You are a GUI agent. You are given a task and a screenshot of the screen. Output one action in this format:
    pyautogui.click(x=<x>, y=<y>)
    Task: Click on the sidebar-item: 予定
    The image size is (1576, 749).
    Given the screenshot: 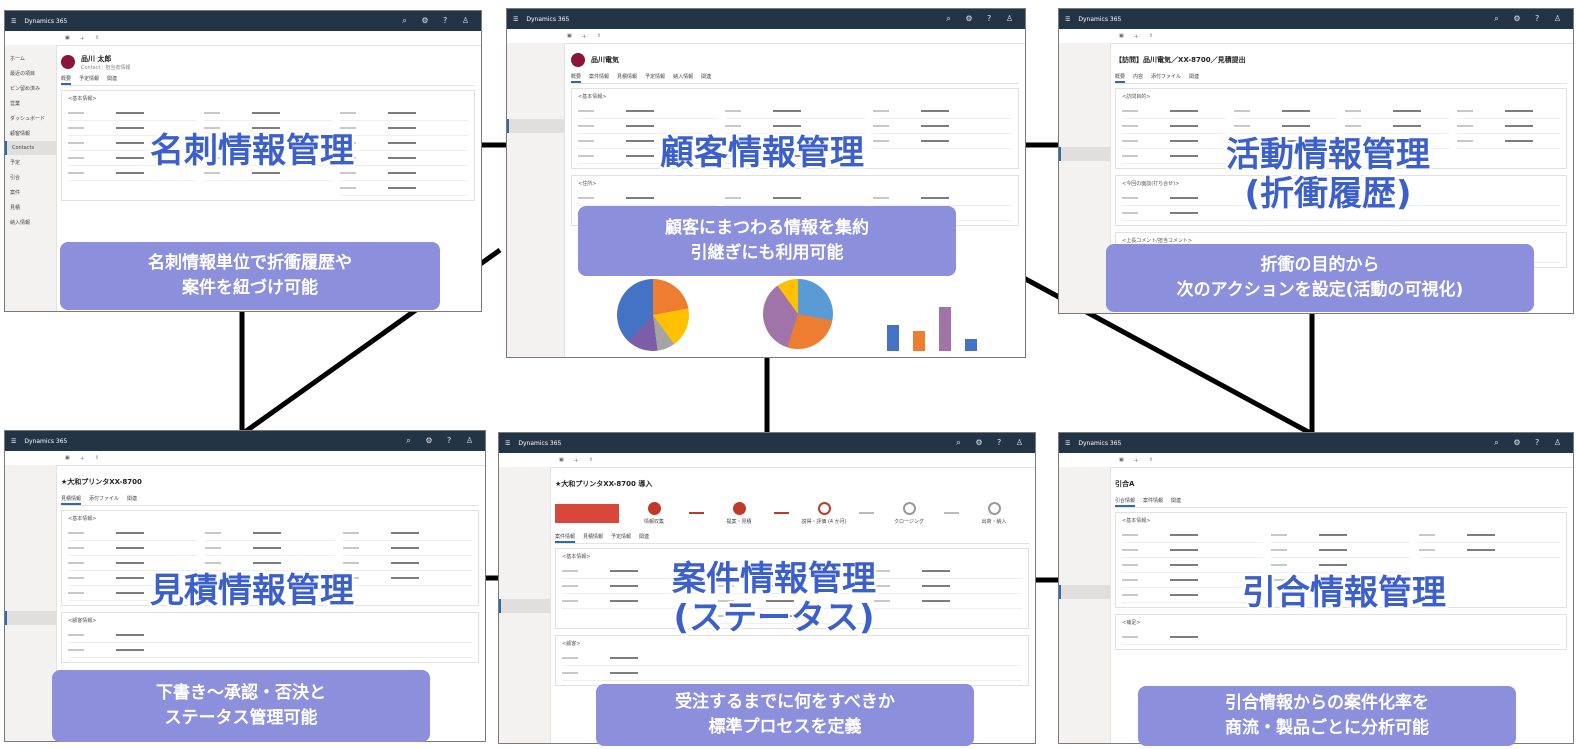 What is the action you would take?
    pyautogui.click(x=30, y=162)
    